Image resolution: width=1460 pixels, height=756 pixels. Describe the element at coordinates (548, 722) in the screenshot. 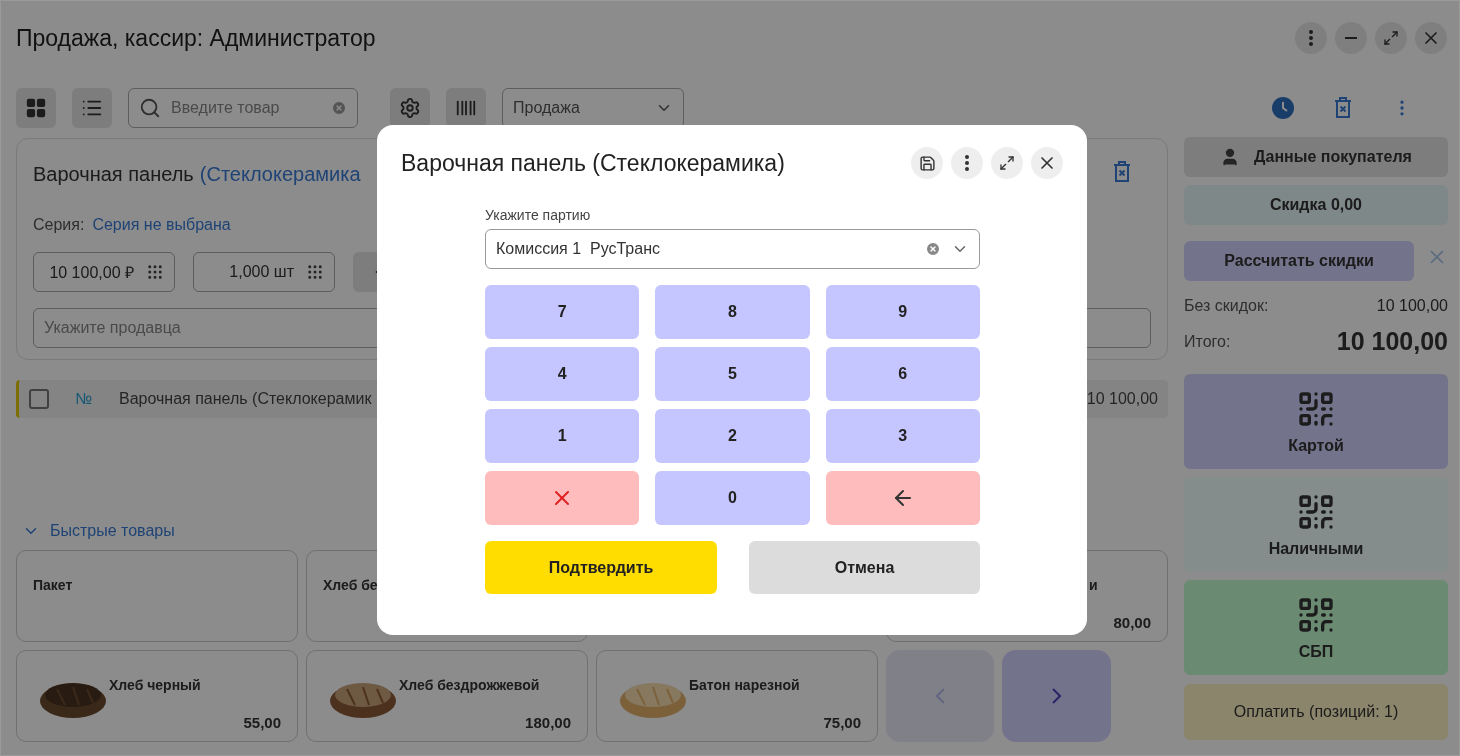

I see `product-price: 180,00` at that location.